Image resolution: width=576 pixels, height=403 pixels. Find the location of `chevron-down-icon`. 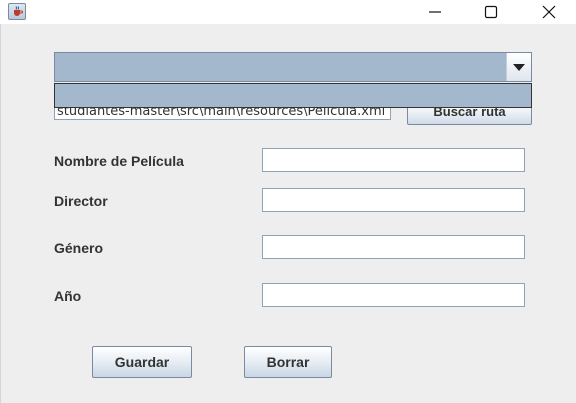

chevron-down-icon is located at coordinates (519, 67).